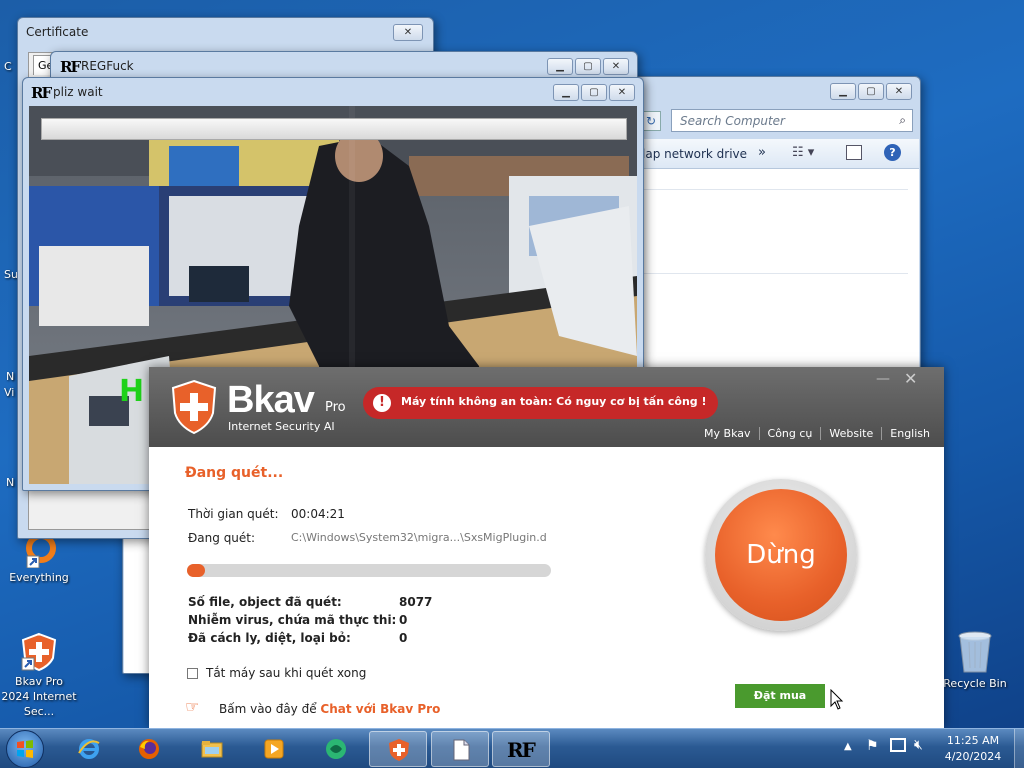 The width and height of the screenshot is (1024, 768). Describe the element at coordinates (335, 407) in the screenshot. I see `bkav-edition: Pro` at that location.